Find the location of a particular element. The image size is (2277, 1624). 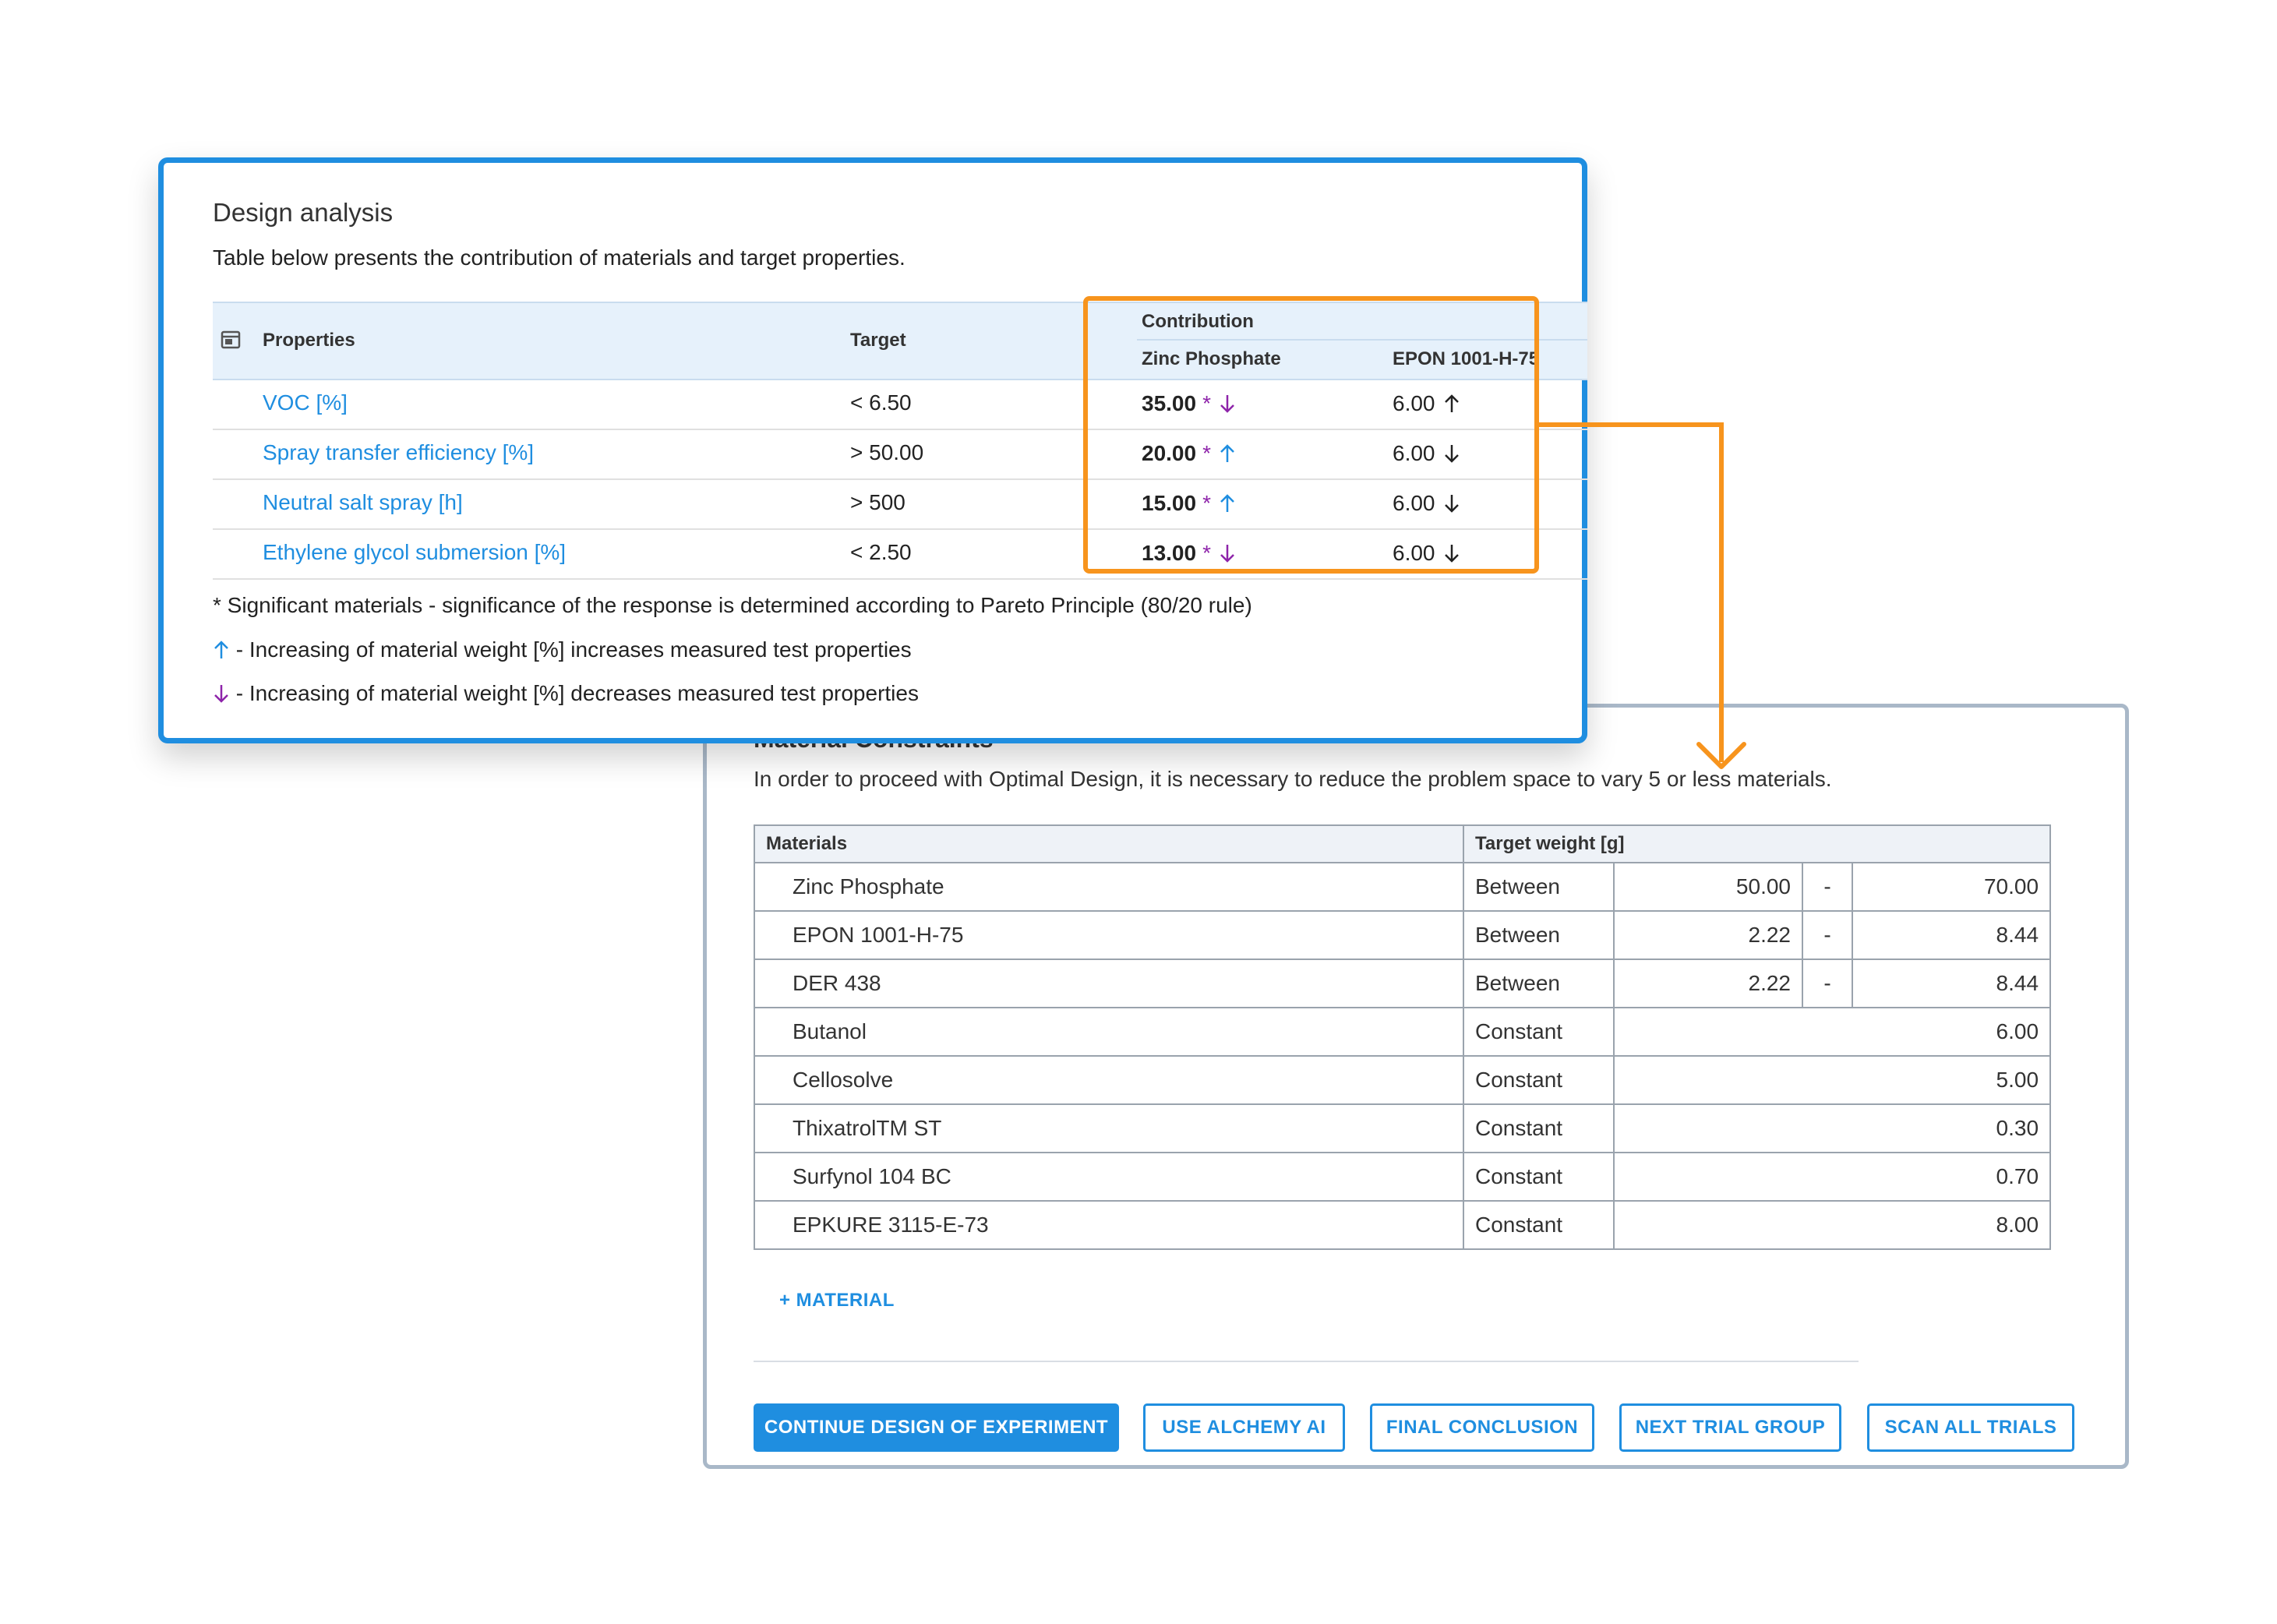

target-column-header: Target is located at coordinates (878, 340).